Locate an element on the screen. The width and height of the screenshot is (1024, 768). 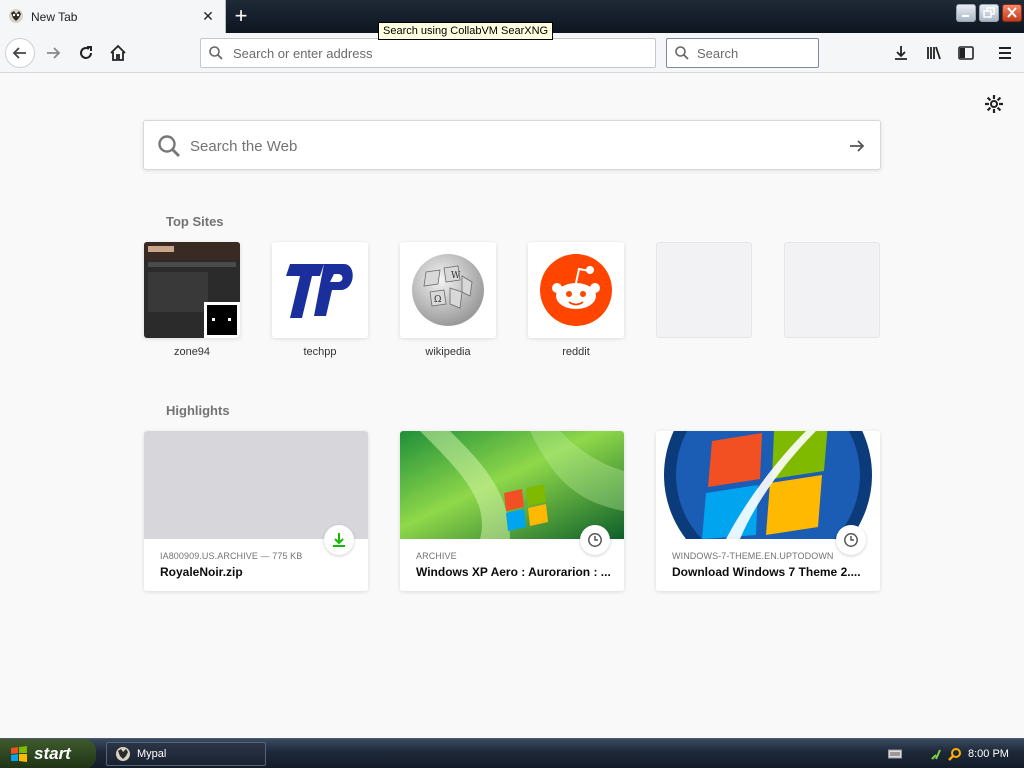
zone94-thumbnail is located at coordinates (192, 290).